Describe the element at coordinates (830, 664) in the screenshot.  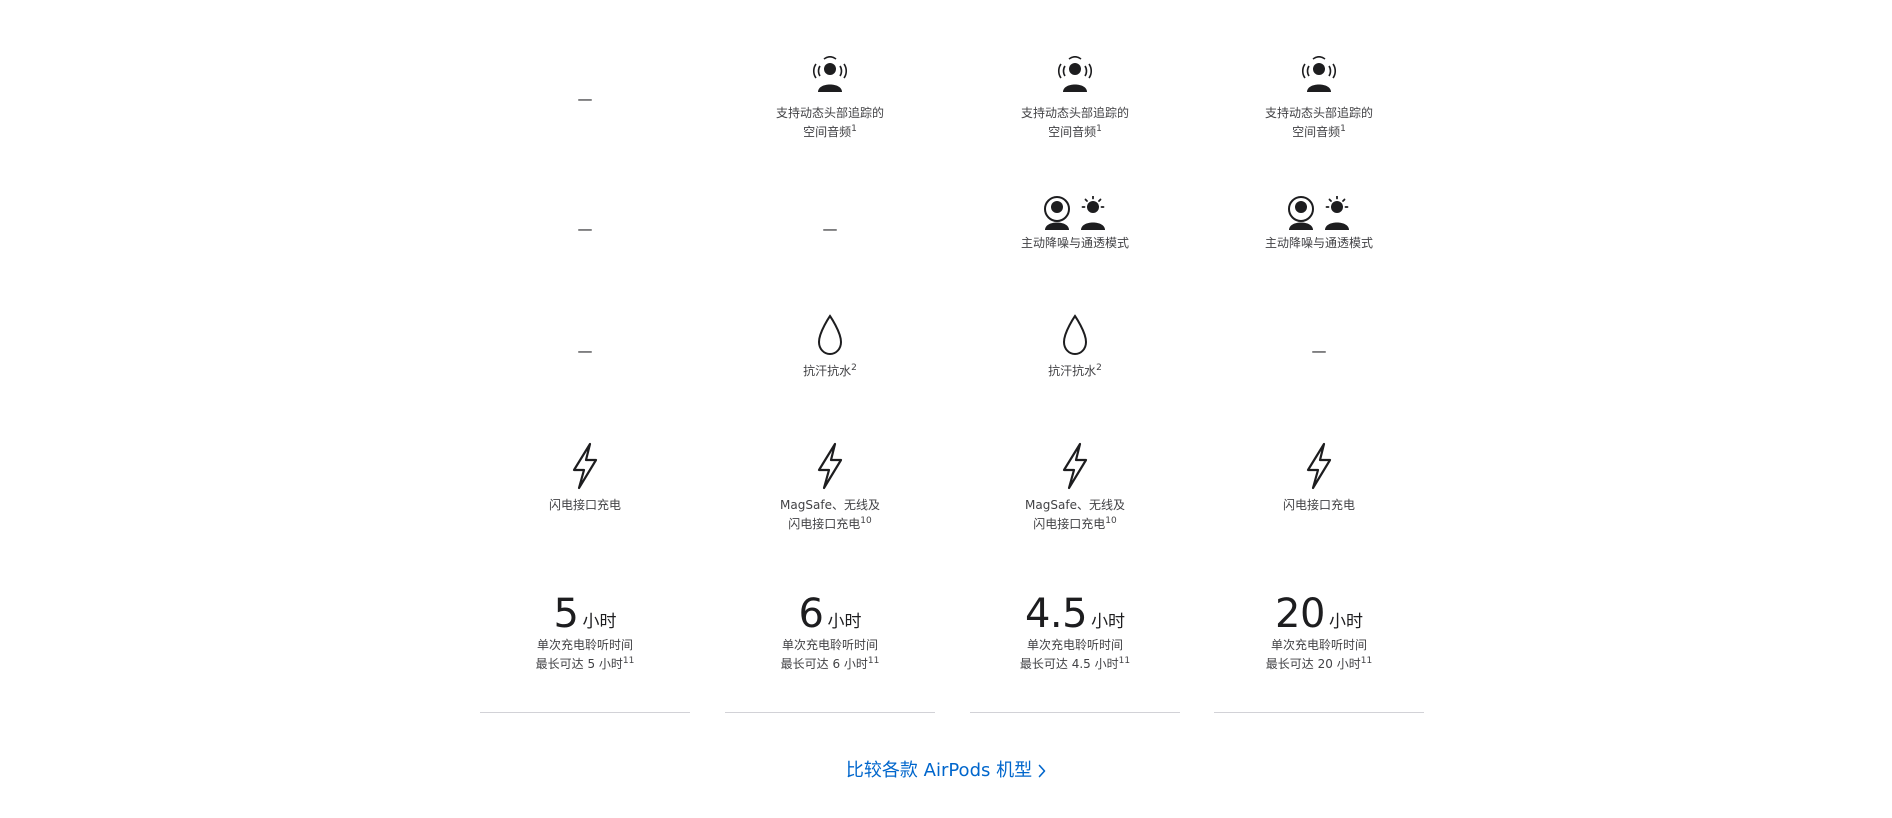
I see `battery-caption-line2: 最长可达 6 小时11` at that location.